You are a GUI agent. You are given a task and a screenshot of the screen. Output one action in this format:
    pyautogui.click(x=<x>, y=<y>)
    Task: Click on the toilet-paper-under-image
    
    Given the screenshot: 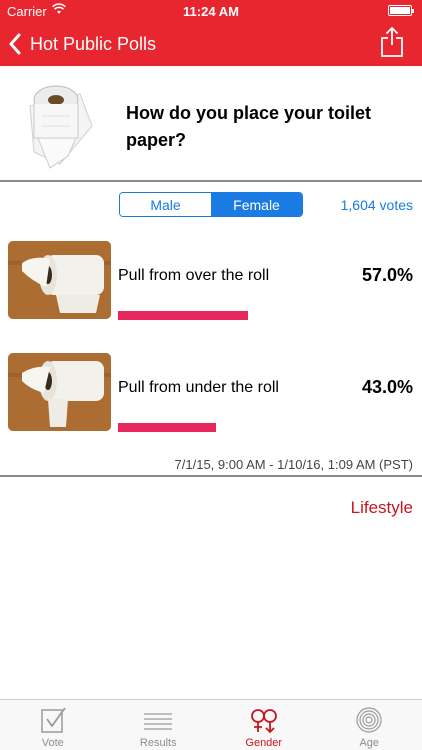 What is the action you would take?
    pyautogui.click(x=59, y=392)
    